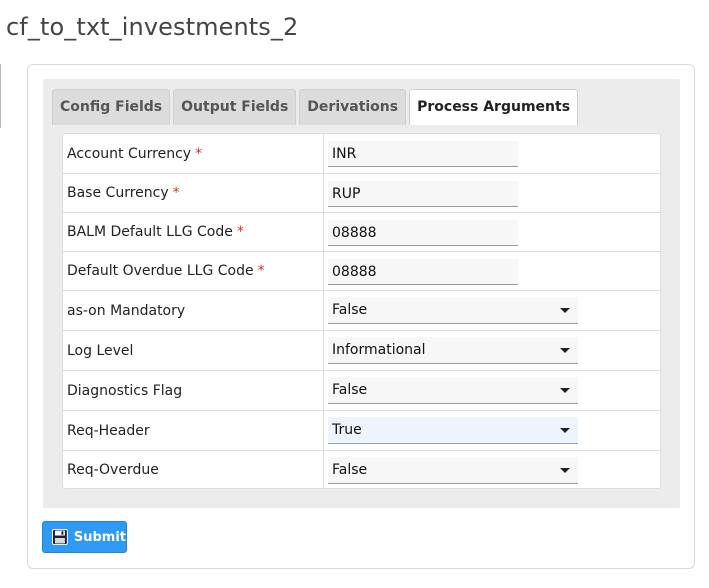 The width and height of the screenshot is (709, 588). I want to click on table-row: Req-Header True, so click(361, 430).